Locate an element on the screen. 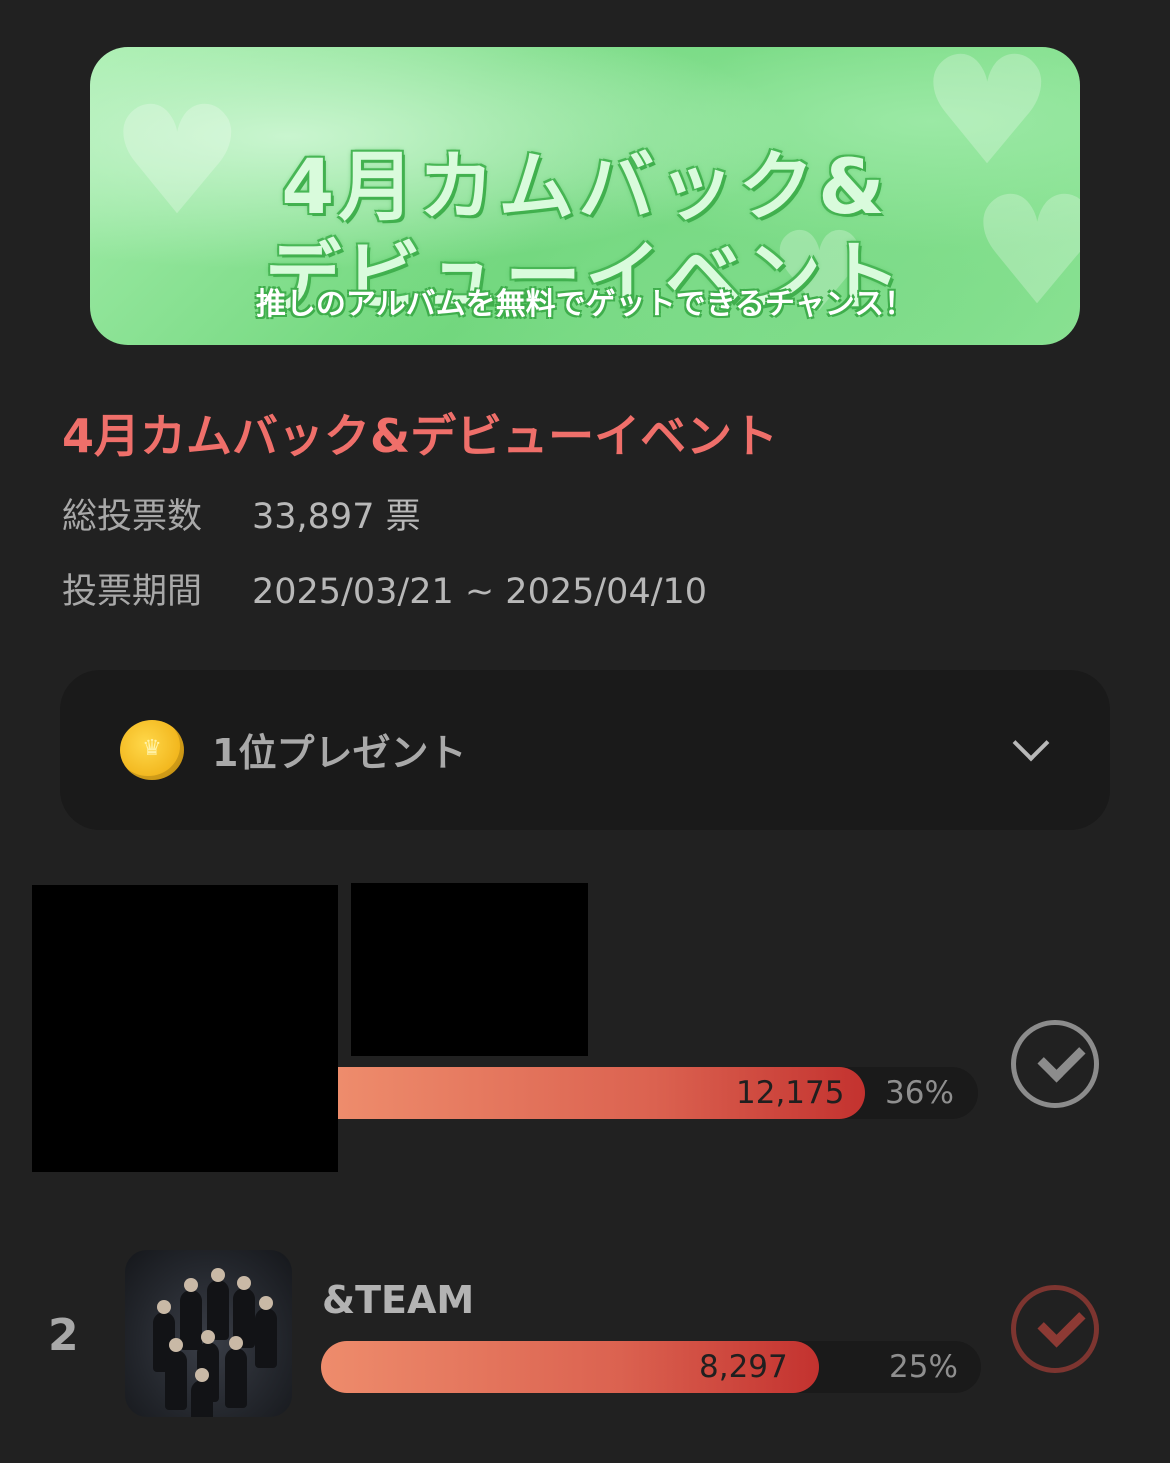 The height and width of the screenshot is (1463, 1170). candidate-1-vote-count: 12,175 is located at coordinates (790, 1093).